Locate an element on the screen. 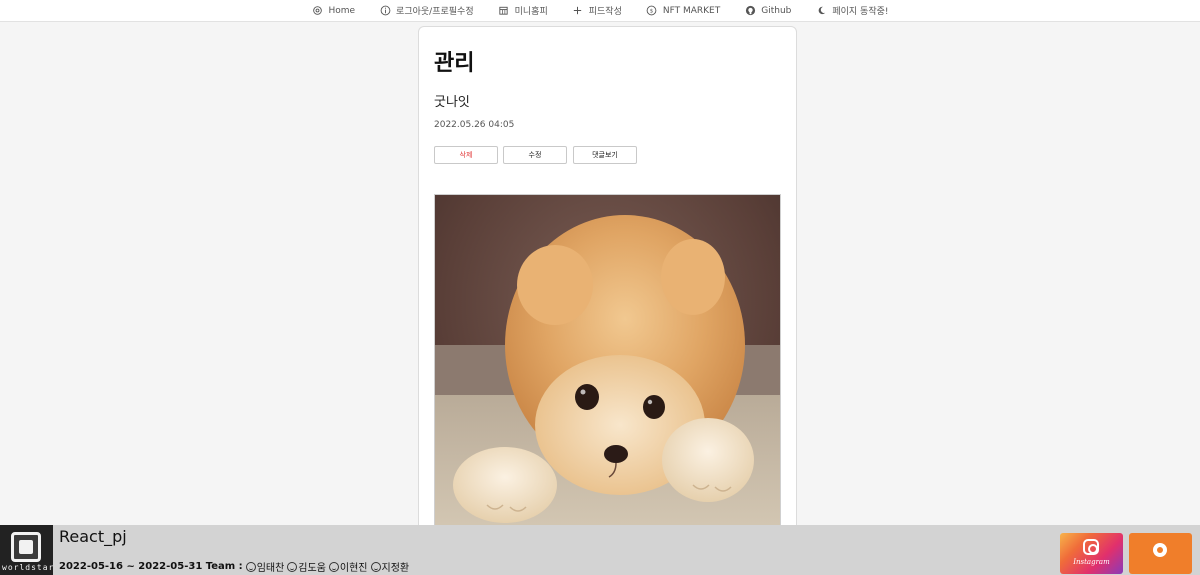  nav-write-feed: 피드작성 is located at coordinates (597, 10).